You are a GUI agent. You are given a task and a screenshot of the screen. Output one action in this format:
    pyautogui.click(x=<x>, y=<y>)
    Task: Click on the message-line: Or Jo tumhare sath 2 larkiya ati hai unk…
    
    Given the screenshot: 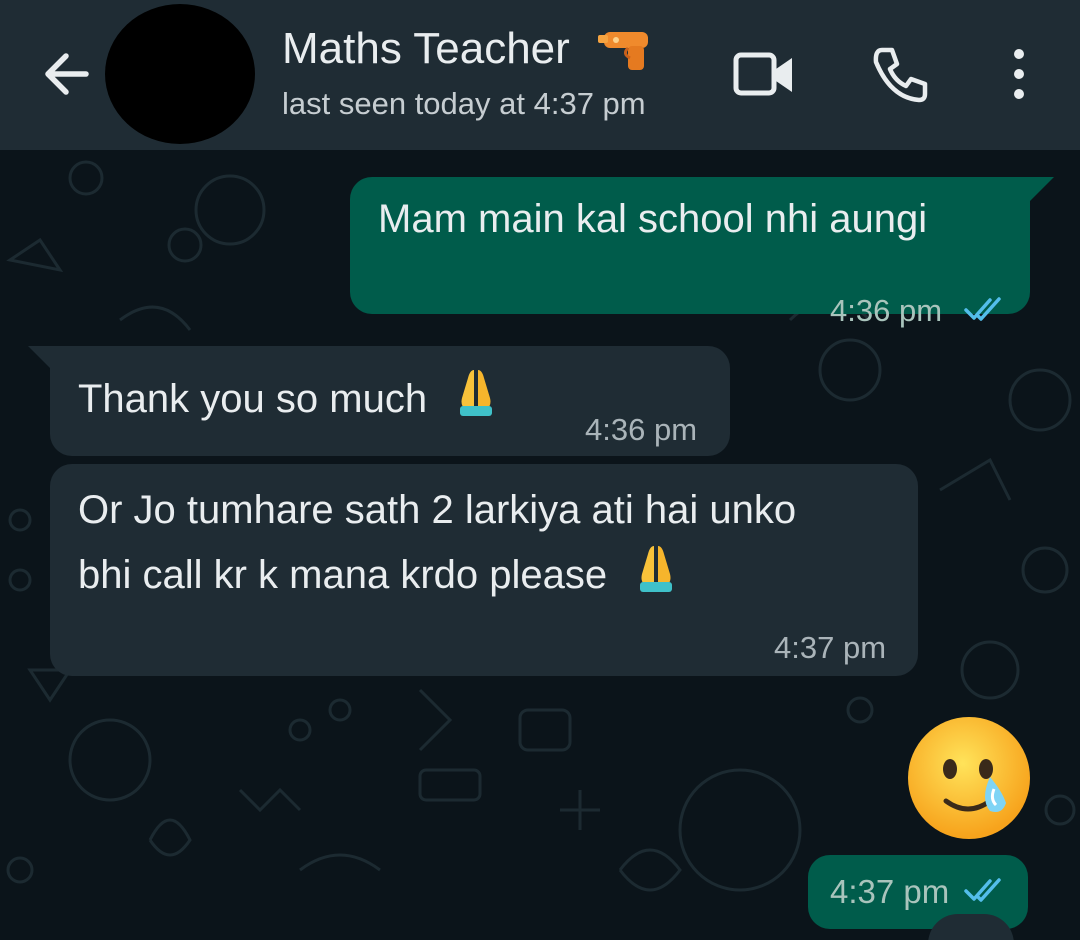 What is the action you would take?
    pyautogui.click(x=437, y=510)
    